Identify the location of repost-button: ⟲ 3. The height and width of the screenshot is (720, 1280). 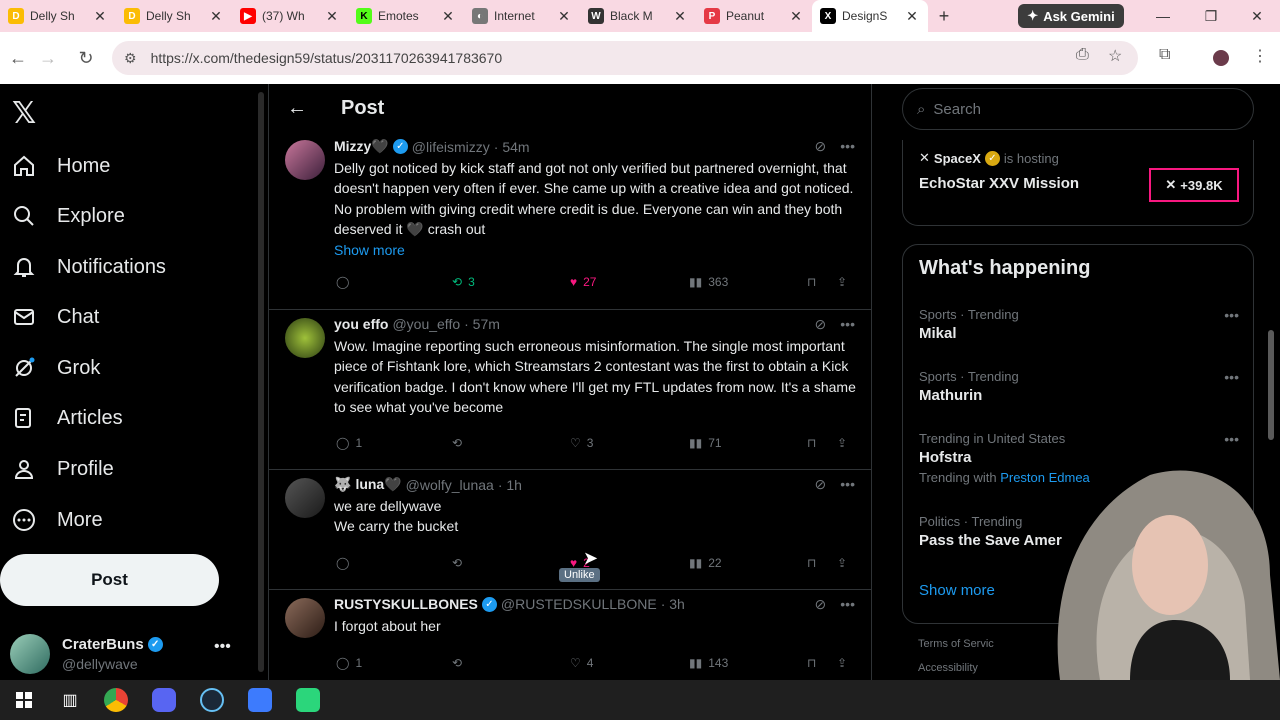
(463, 282).